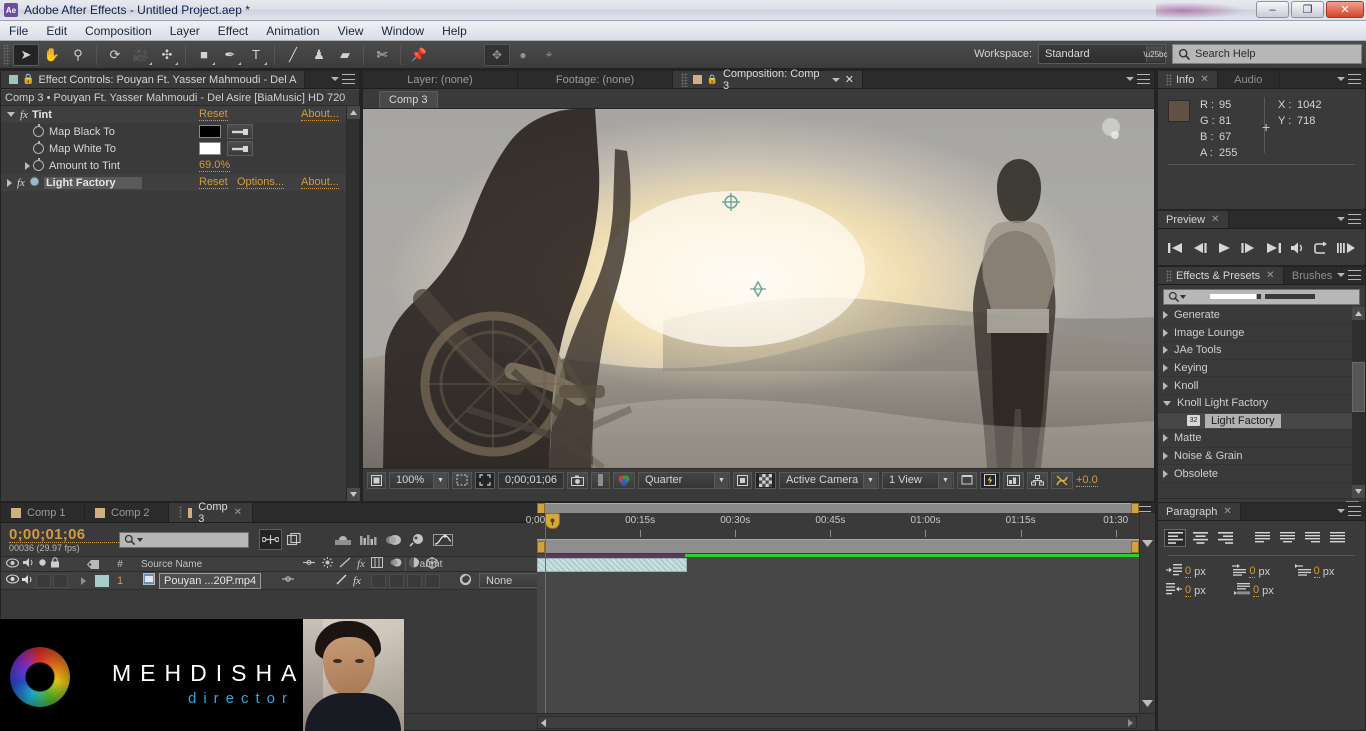 The image size is (1366, 731). Describe the element at coordinates (402, 31) in the screenshot. I see `menu-item-window: Window` at that location.